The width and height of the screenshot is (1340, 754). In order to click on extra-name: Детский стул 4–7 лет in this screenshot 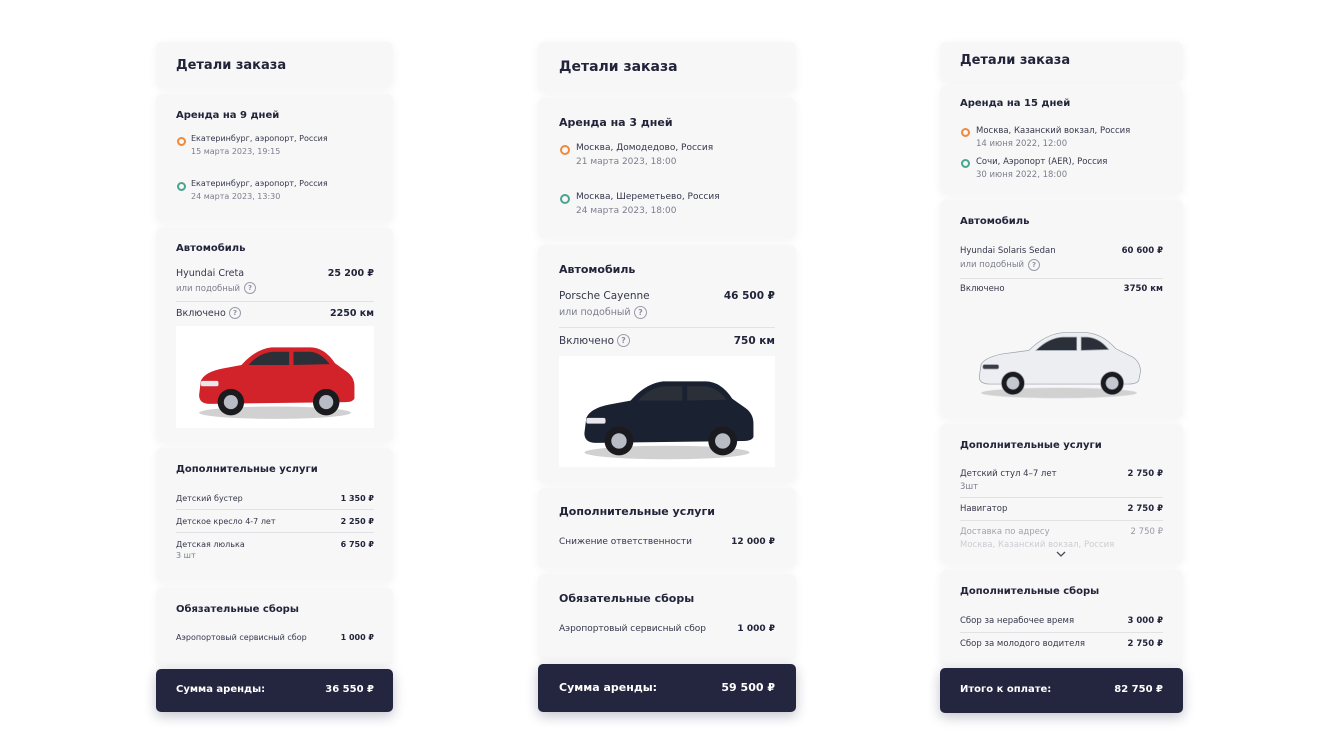, I will do `click(1008, 474)`.